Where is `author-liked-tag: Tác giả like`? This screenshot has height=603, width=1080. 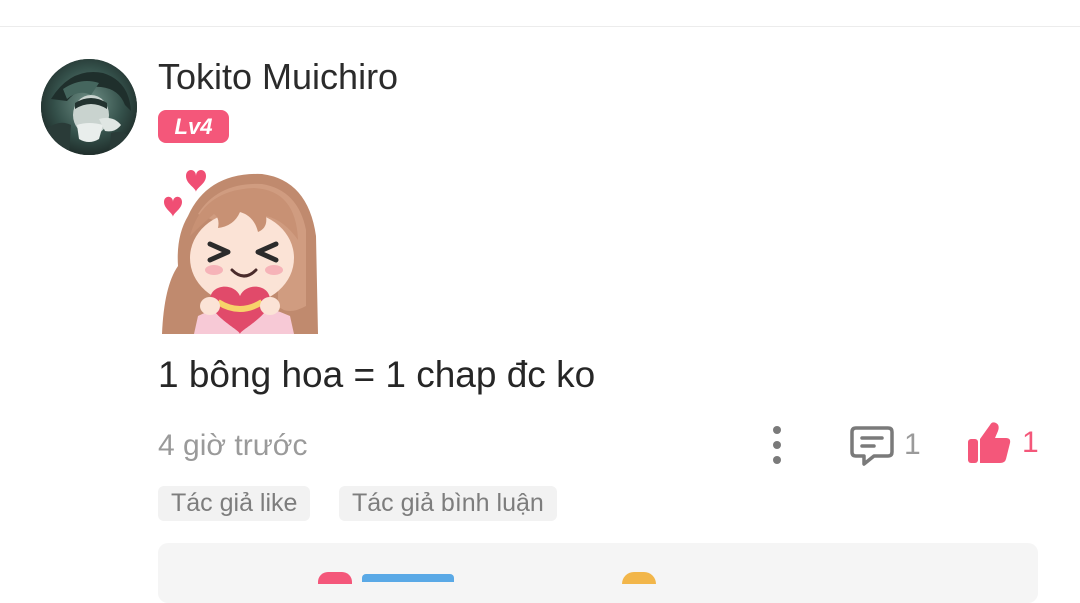 author-liked-tag: Tác giả like is located at coordinates (234, 503).